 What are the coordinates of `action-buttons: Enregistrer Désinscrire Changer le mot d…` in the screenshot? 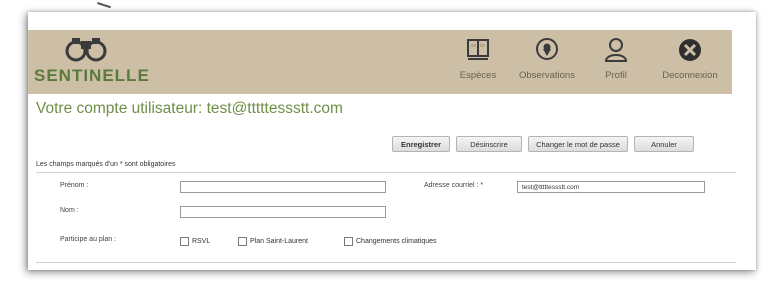 It's located at (543, 144).